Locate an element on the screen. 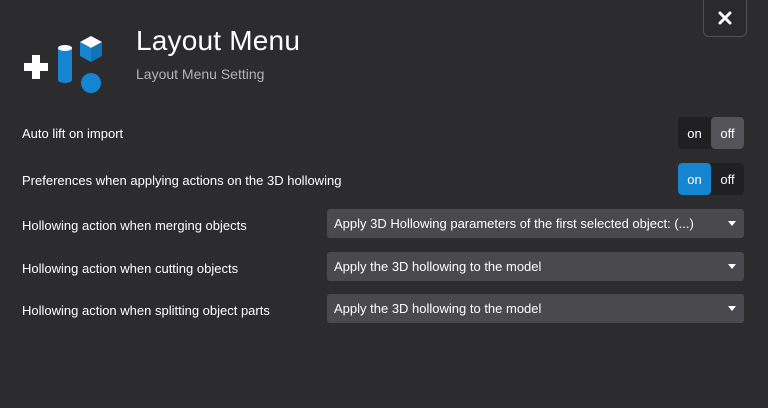 The image size is (768, 408). auto-lift-on-option: on is located at coordinates (694, 133).